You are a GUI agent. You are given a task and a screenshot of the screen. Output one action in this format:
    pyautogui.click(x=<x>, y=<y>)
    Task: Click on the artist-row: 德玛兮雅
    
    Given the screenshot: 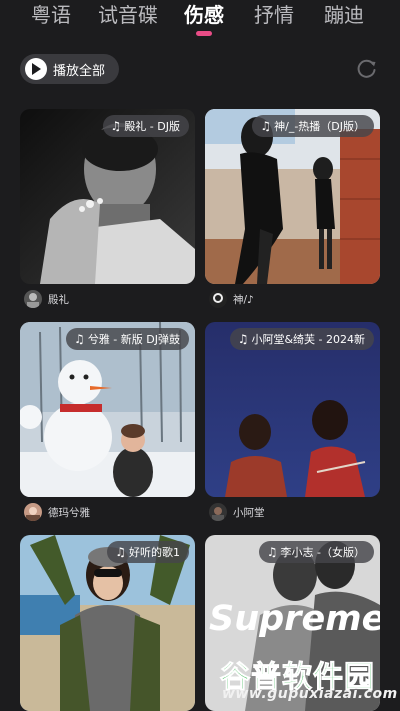 What is the action you would take?
    pyautogui.click(x=57, y=512)
    